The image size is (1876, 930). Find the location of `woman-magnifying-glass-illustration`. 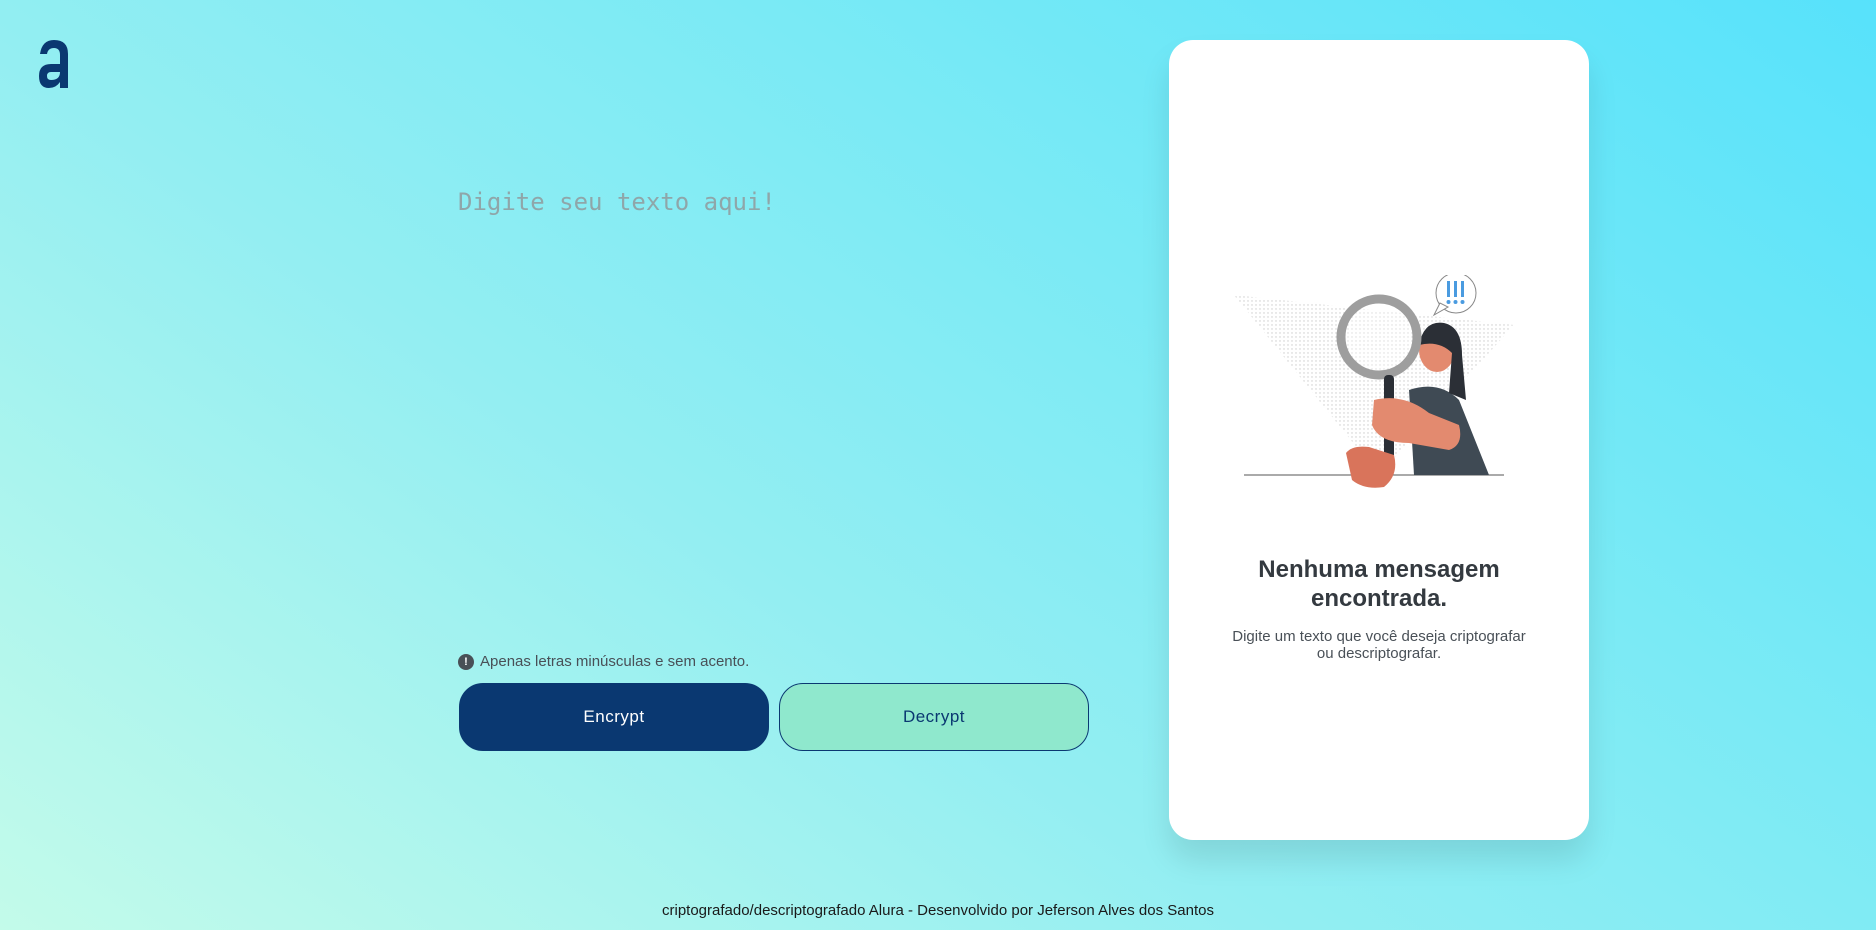

woman-magnifying-glass-illustration is located at coordinates (1374, 381).